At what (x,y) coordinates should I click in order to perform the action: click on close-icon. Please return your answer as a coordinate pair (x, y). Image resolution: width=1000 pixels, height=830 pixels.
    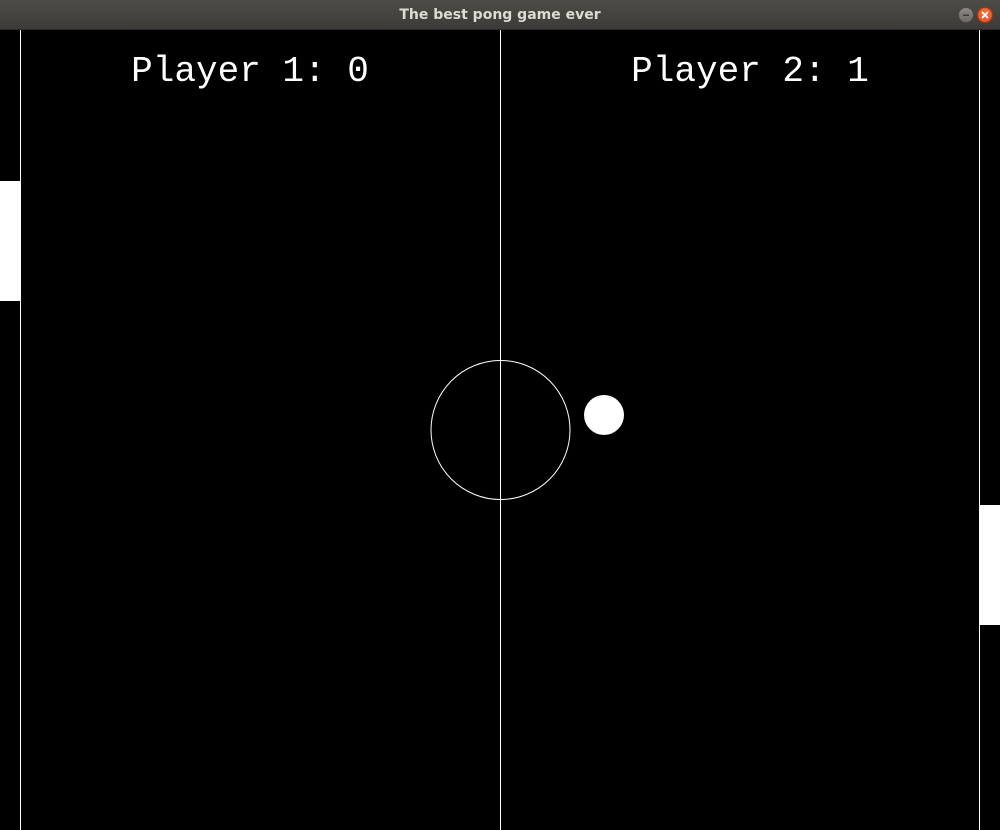
    Looking at the image, I should click on (985, 15).